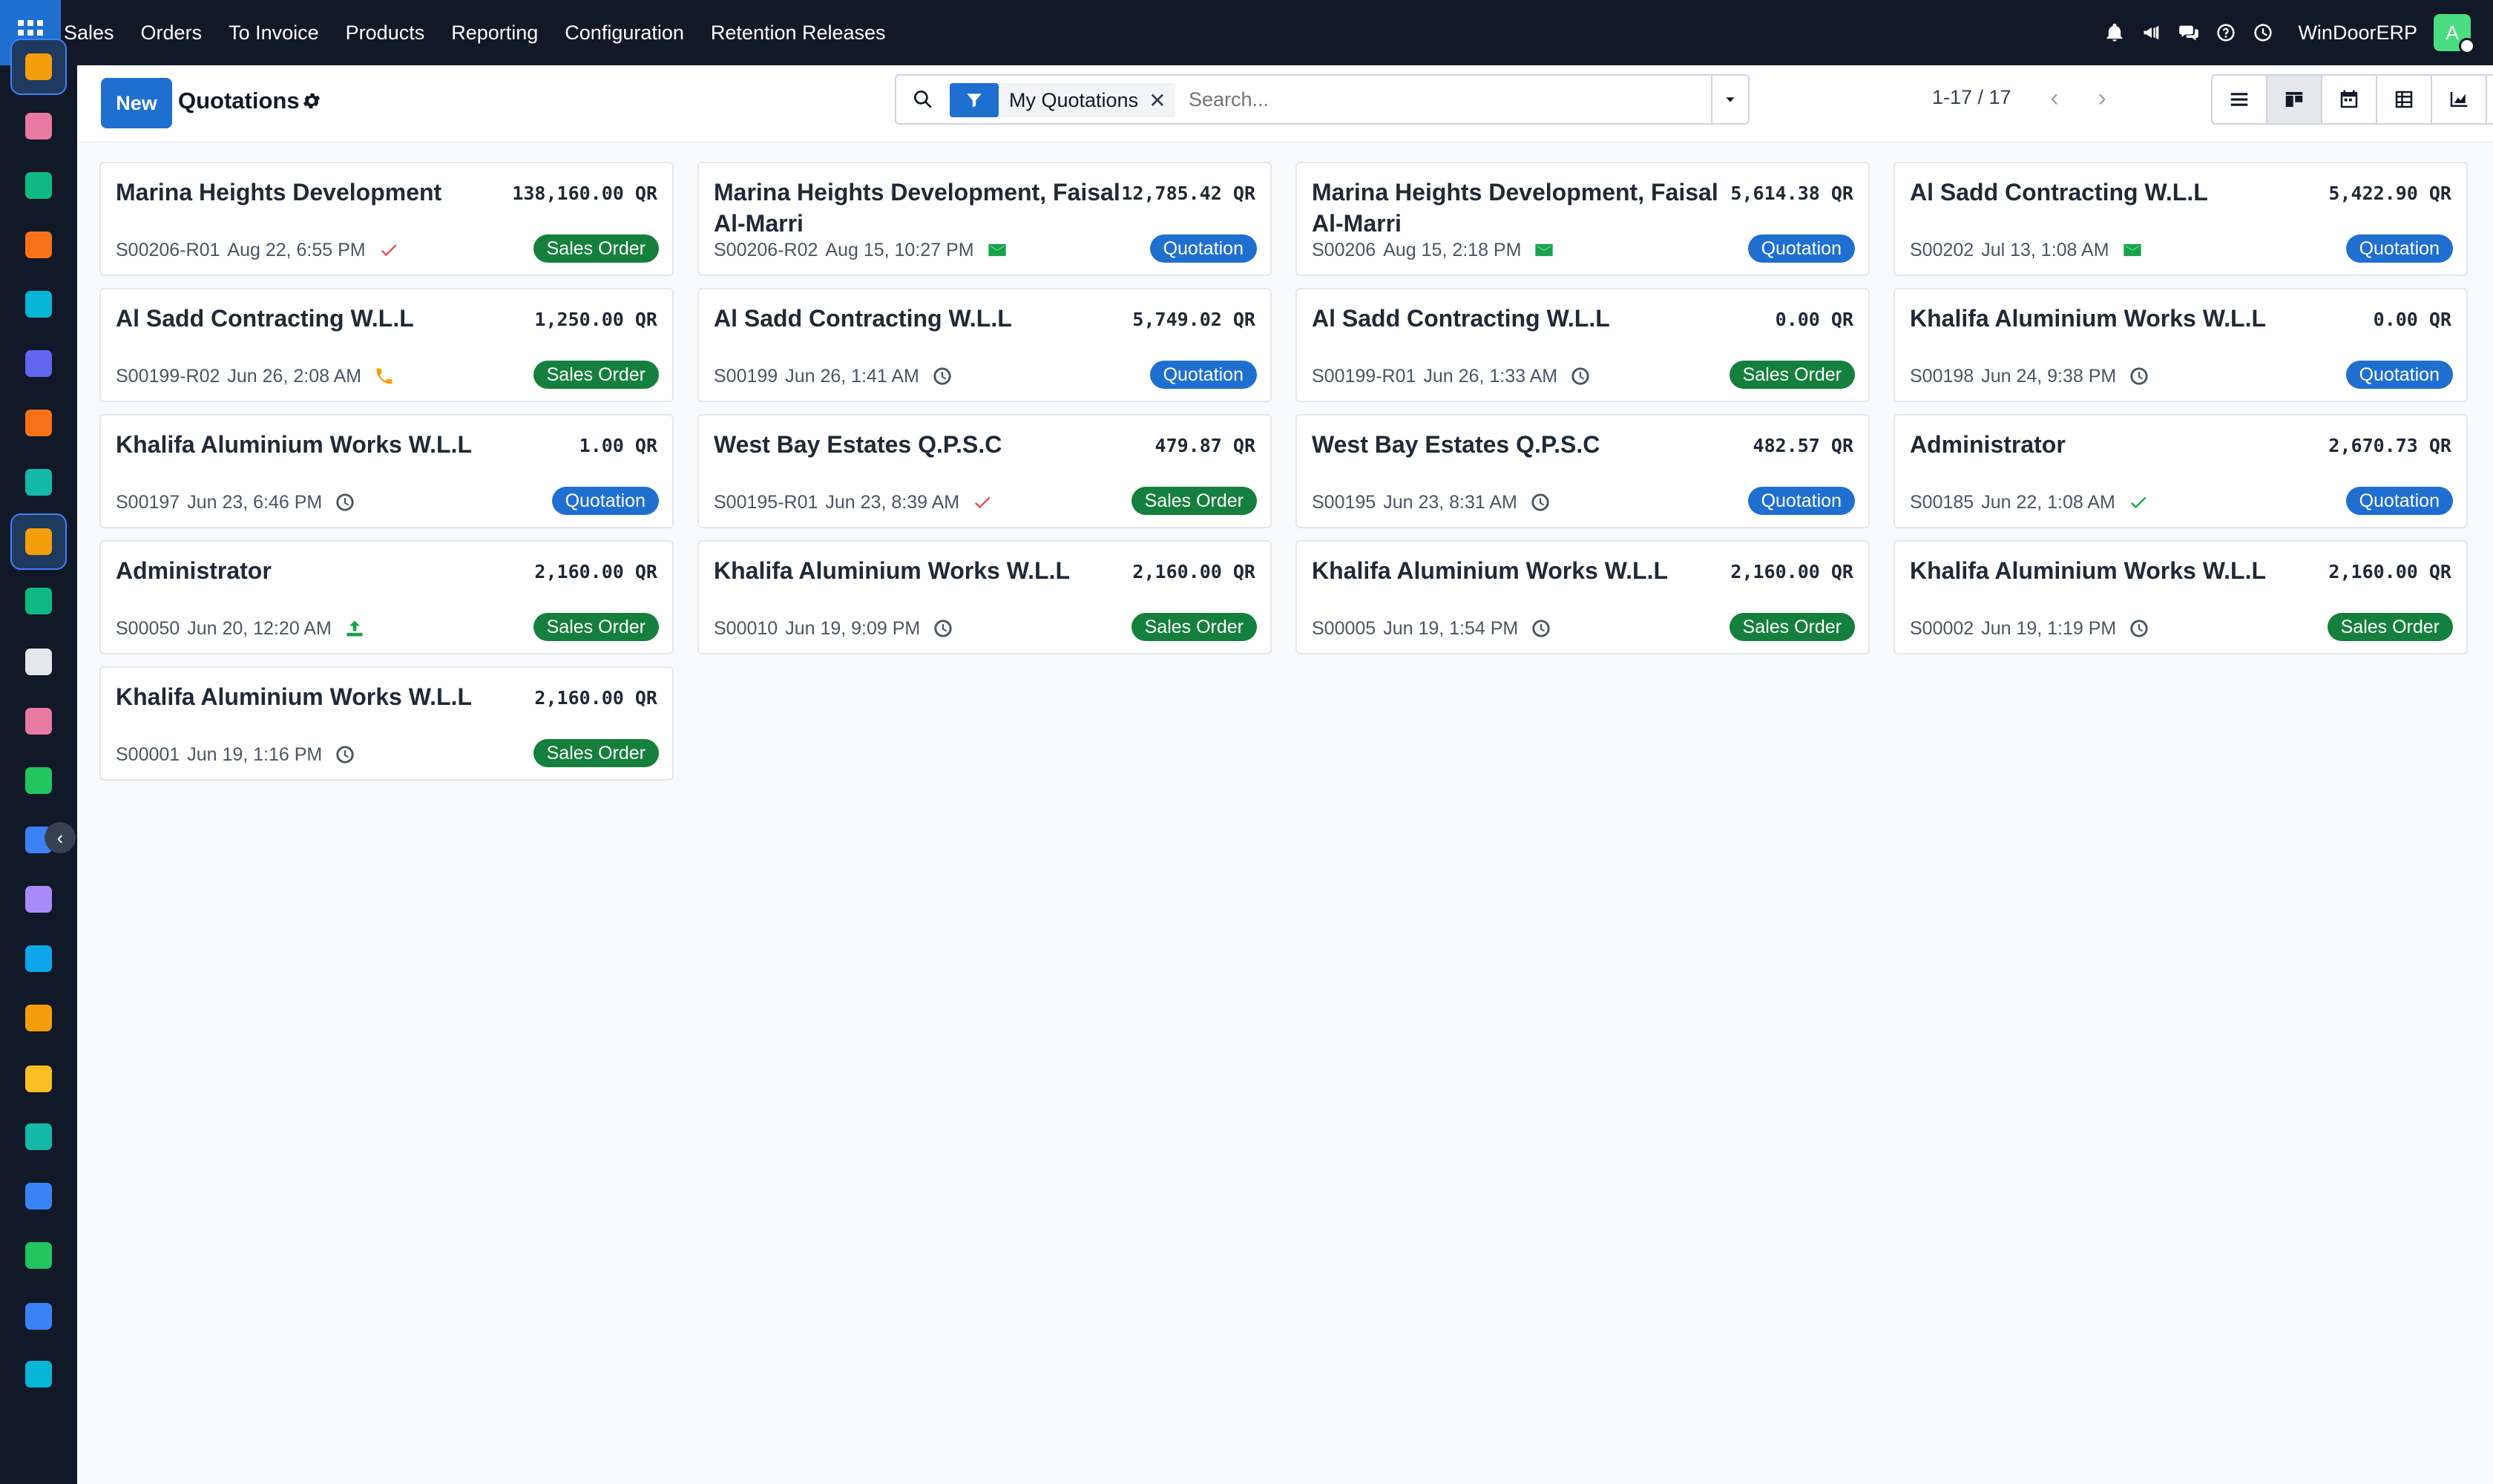 The height and width of the screenshot is (1484, 2493). What do you see at coordinates (2225, 32) in the screenshot?
I see `help-icon` at bounding box center [2225, 32].